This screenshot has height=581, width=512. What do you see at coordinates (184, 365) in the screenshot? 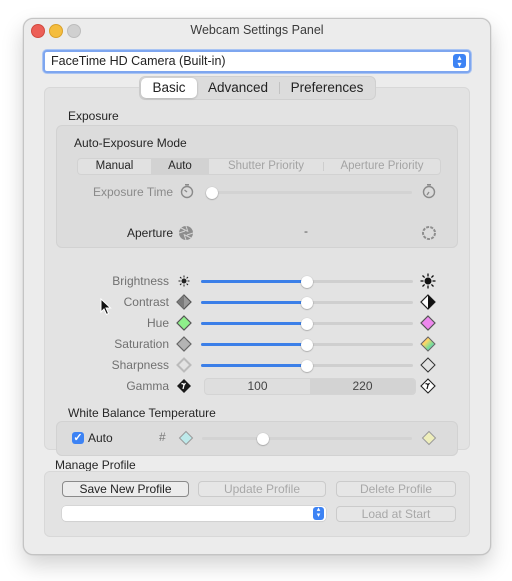
I see `sharpness-soft-icon` at bounding box center [184, 365].